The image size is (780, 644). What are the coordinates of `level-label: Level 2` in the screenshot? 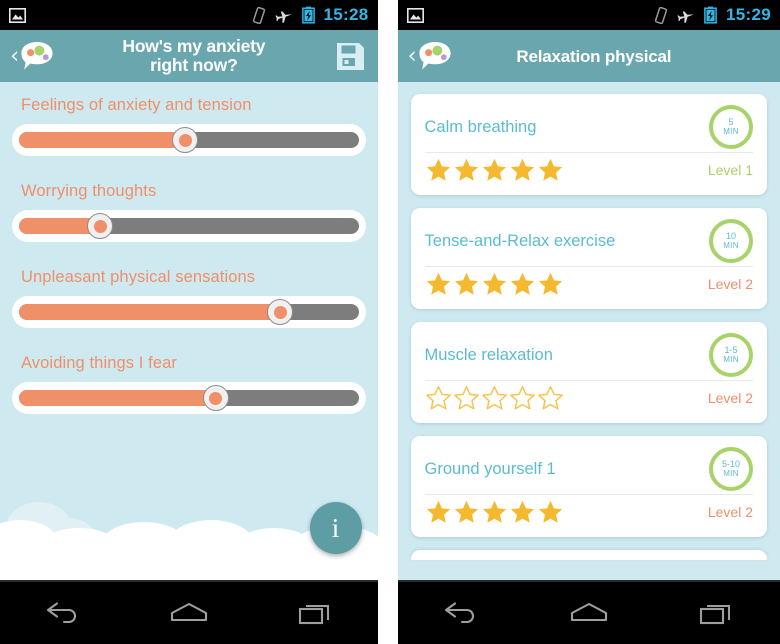 It's located at (730, 398).